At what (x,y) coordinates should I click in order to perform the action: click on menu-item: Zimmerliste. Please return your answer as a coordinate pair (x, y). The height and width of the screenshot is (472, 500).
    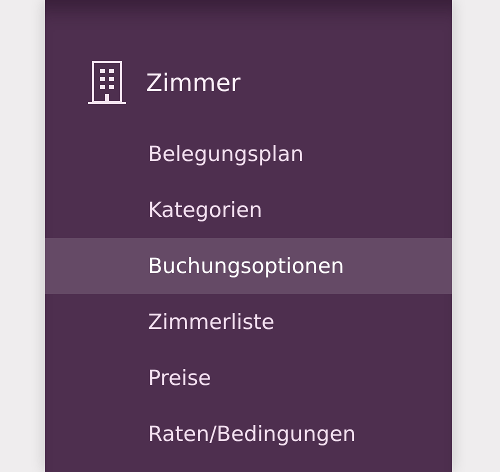
    Looking at the image, I should click on (248, 322).